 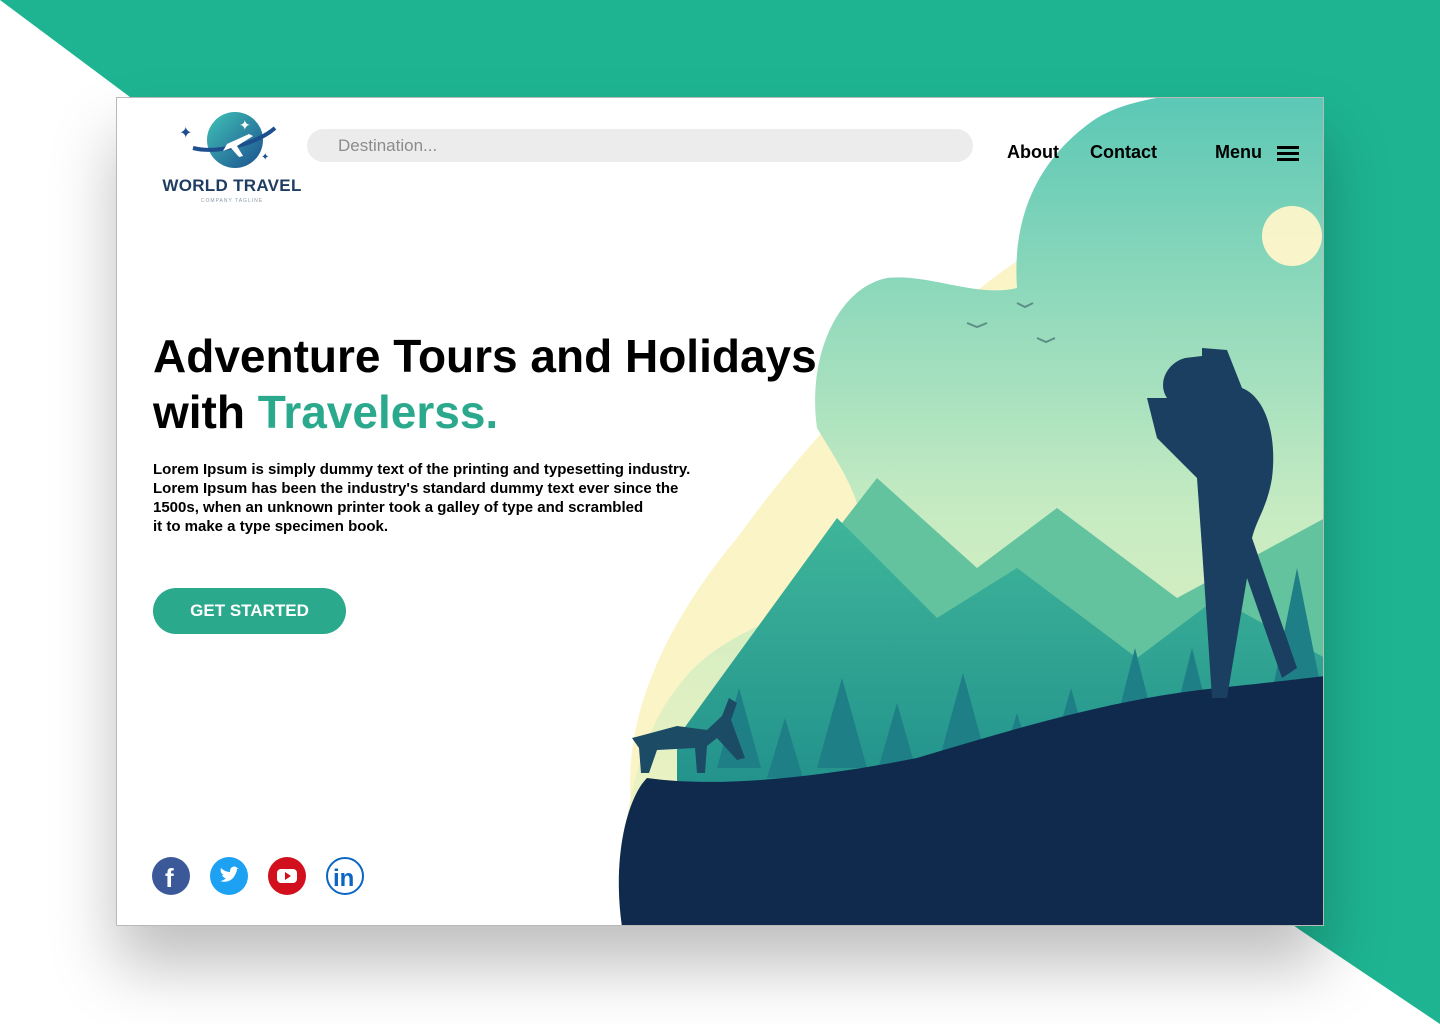 What do you see at coordinates (1033, 152) in the screenshot?
I see `nav-about-link: About` at bounding box center [1033, 152].